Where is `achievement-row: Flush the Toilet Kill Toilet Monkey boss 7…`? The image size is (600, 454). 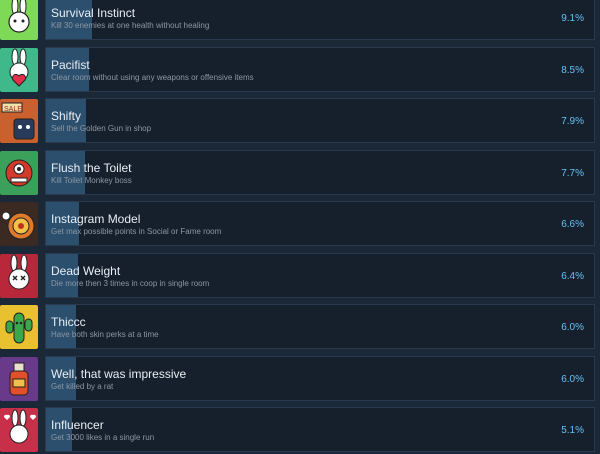 achievement-row: Flush the Toilet Kill Toilet Monkey boss 7… is located at coordinates (300, 173).